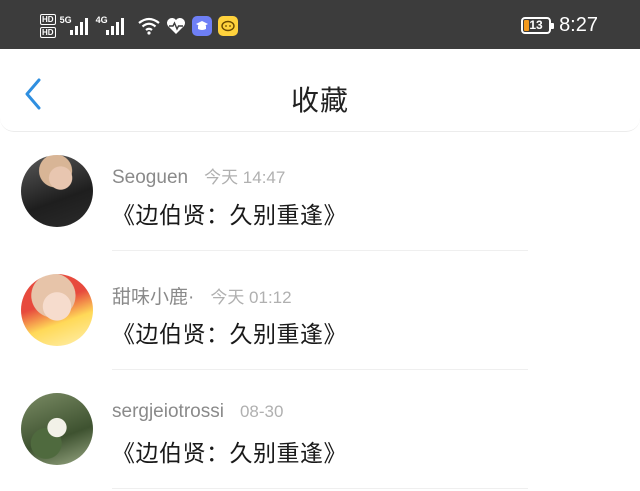  I want to click on battery-icon: 13, so click(538, 25).